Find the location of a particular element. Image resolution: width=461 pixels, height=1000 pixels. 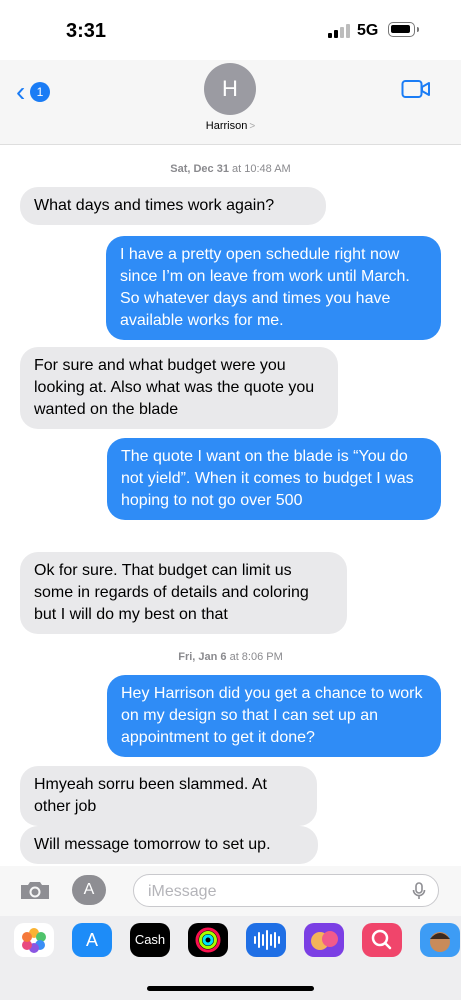

conversation-header: ‹ 1 H Harrison > is located at coordinates (230, 102).